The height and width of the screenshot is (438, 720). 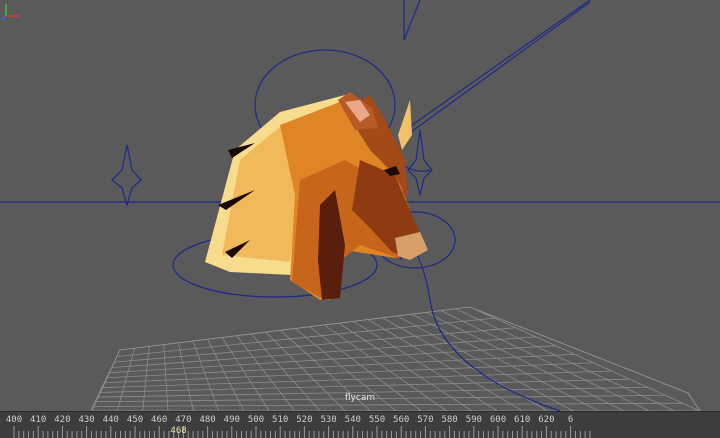 I want to click on horse-head-model, so click(x=316, y=196).